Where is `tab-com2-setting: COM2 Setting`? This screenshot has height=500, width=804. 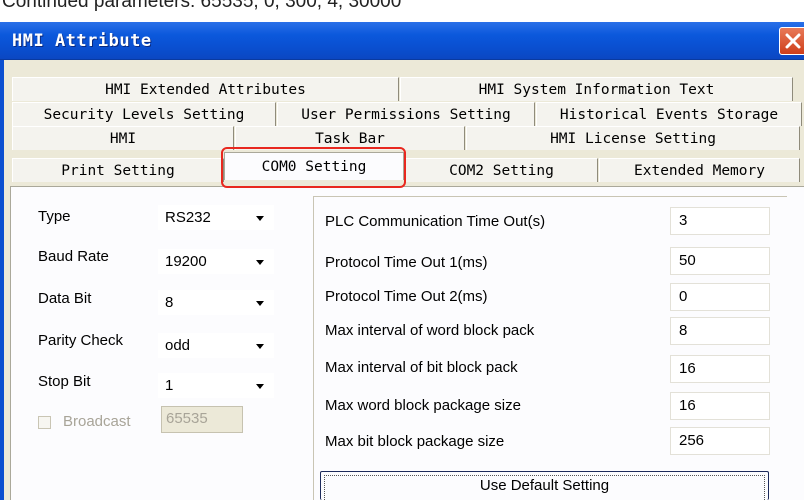 tab-com2-setting: COM2 Setting is located at coordinates (501, 170).